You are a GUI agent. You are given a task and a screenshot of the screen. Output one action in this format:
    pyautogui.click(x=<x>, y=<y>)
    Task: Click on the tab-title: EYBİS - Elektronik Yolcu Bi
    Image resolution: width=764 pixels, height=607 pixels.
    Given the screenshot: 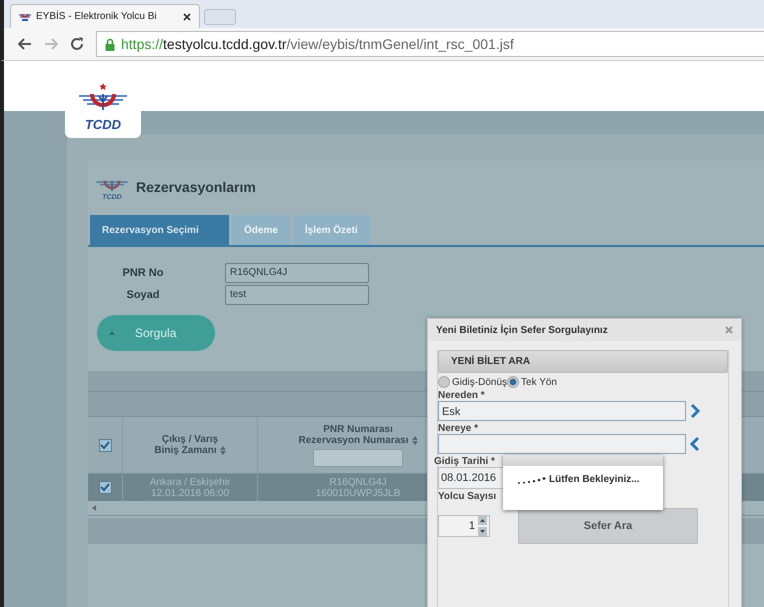 What is the action you would take?
    pyautogui.click(x=97, y=16)
    